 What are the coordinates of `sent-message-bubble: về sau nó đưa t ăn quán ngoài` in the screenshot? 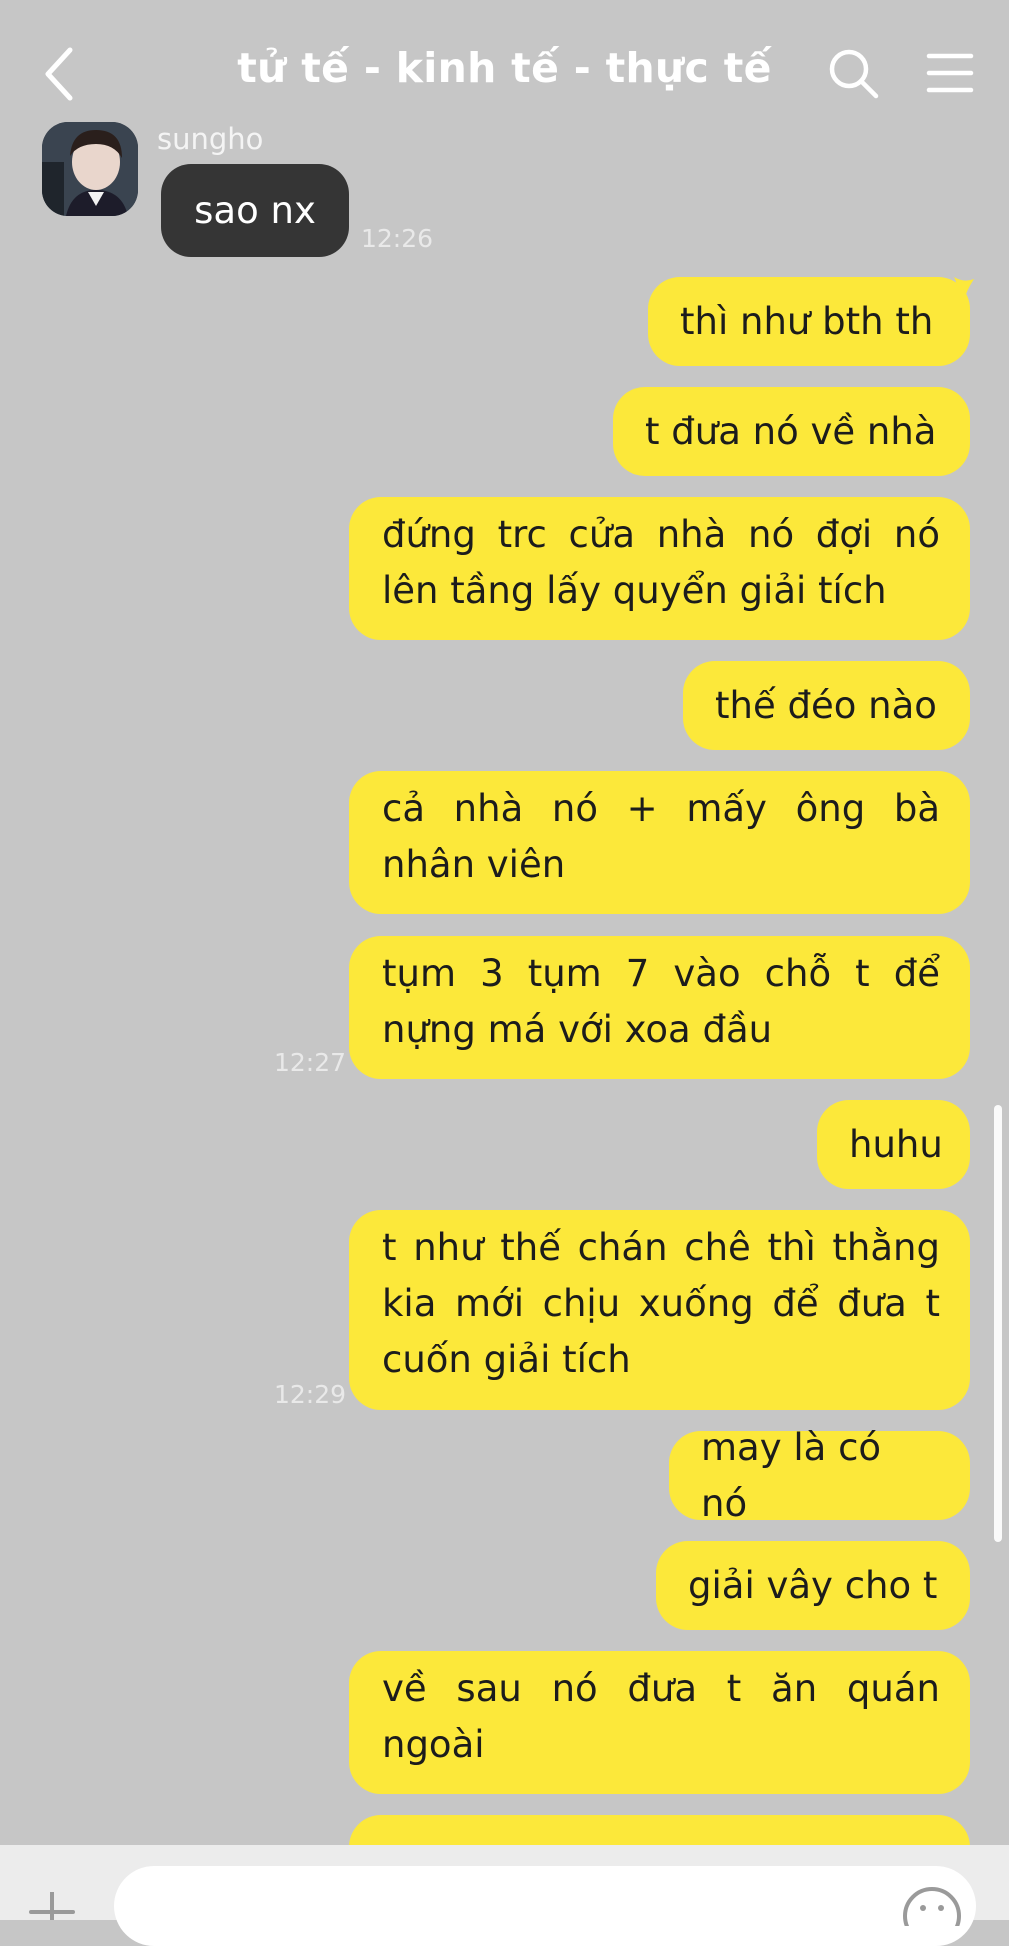 It's located at (659, 1722).